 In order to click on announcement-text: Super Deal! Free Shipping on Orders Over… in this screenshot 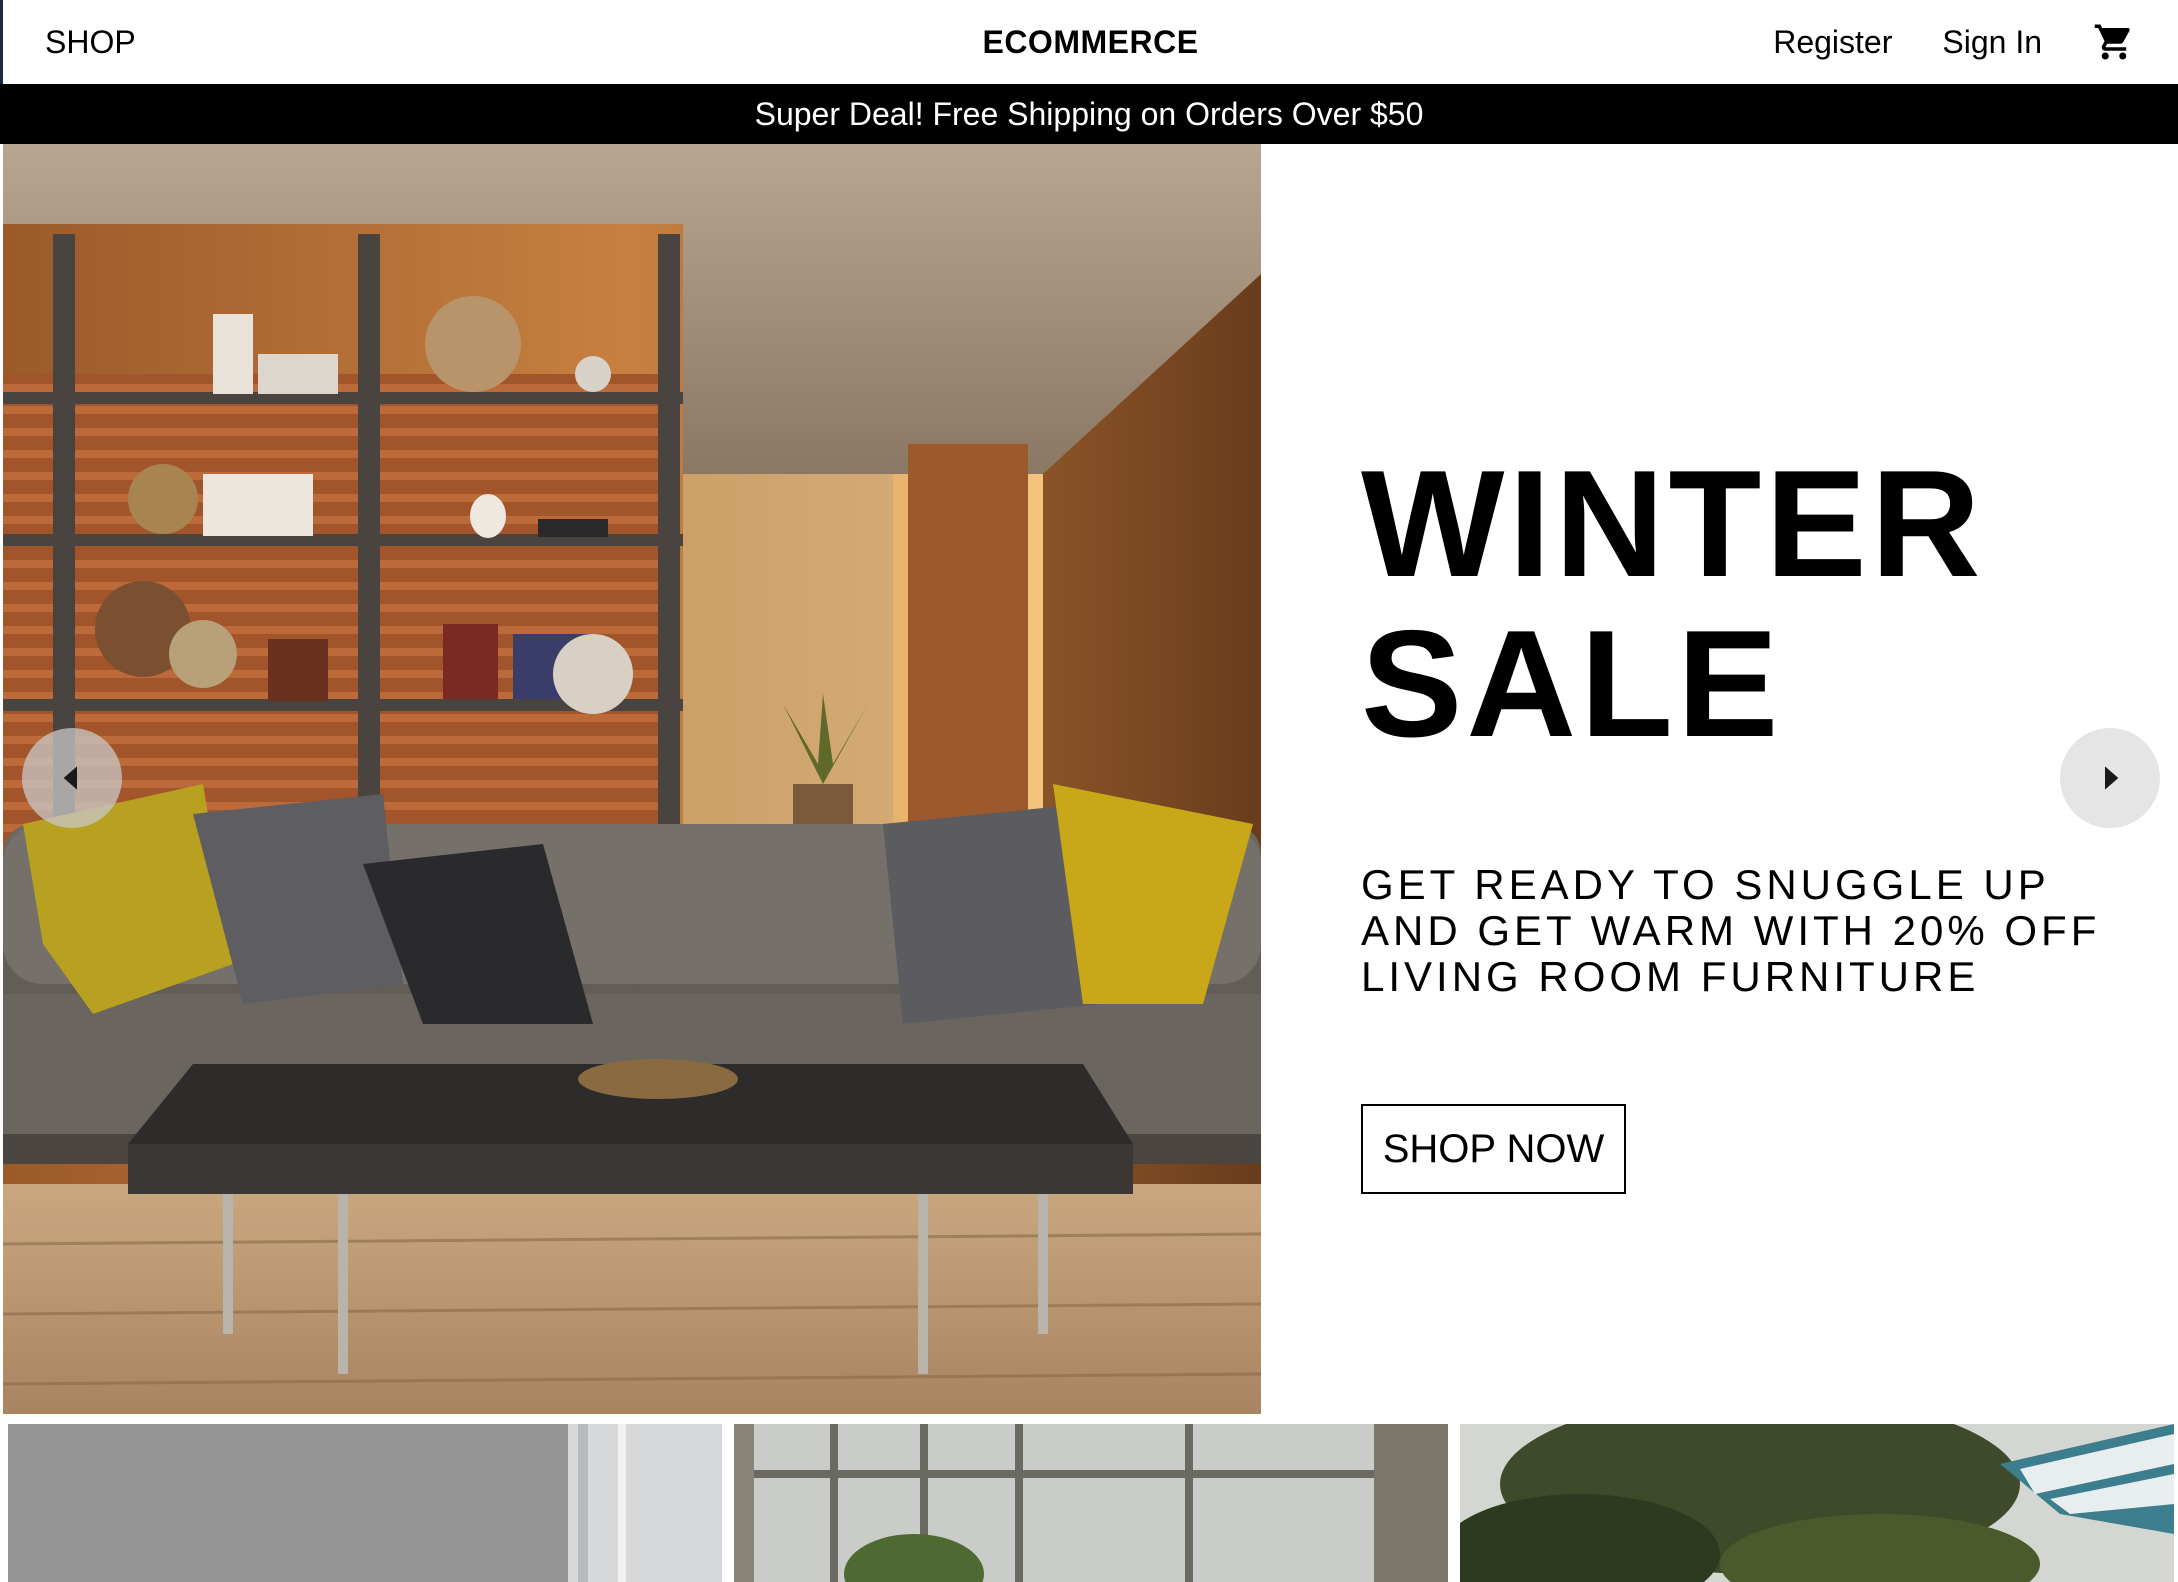, I will do `click(1089, 113)`.